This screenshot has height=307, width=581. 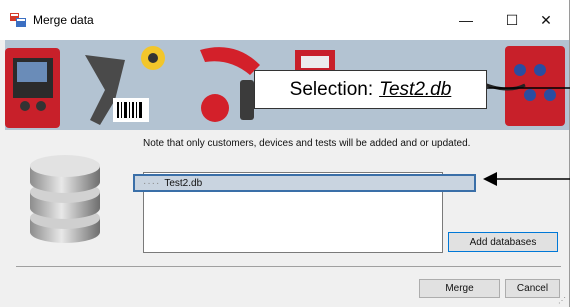 What do you see at coordinates (183, 183) in the screenshot?
I see `list-item-label: Test2.db` at bounding box center [183, 183].